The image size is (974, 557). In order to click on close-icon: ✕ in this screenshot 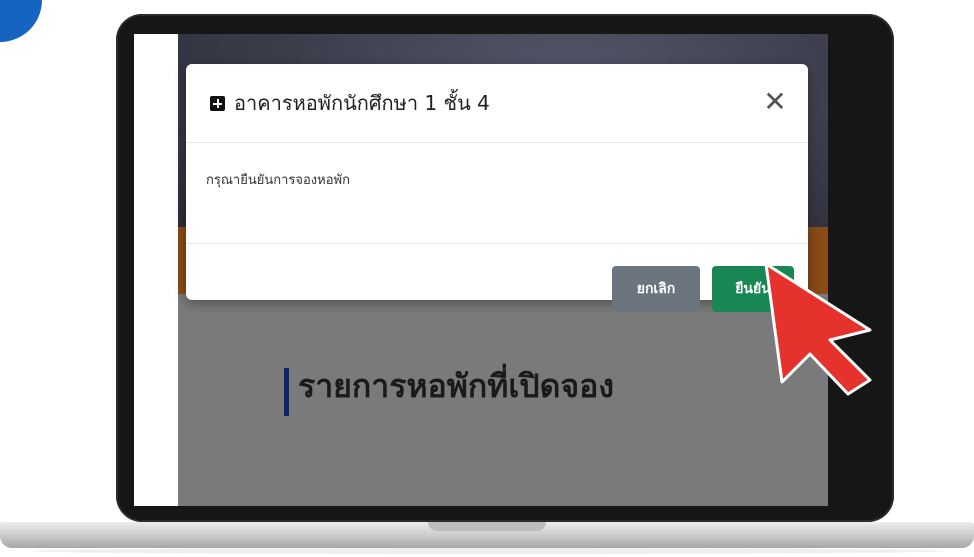, I will do `click(775, 102)`.